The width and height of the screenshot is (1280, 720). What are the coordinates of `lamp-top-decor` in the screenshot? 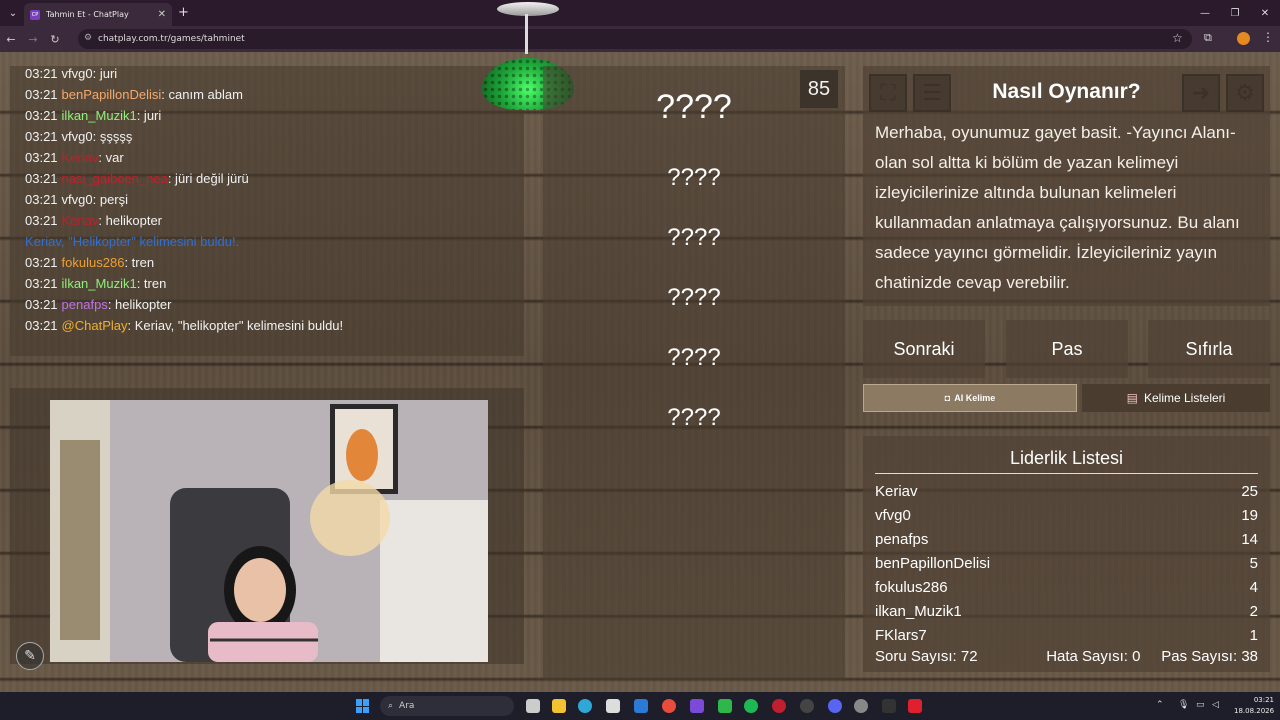 It's located at (528, 9).